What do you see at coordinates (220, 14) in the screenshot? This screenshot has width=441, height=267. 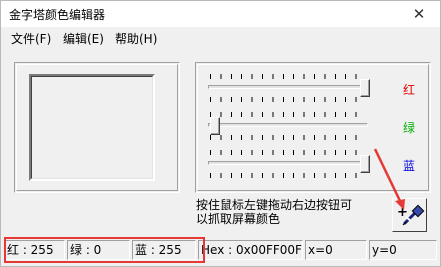 I see `title-bar: 金字塔颜色编辑器 ✕` at bounding box center [220, 14].